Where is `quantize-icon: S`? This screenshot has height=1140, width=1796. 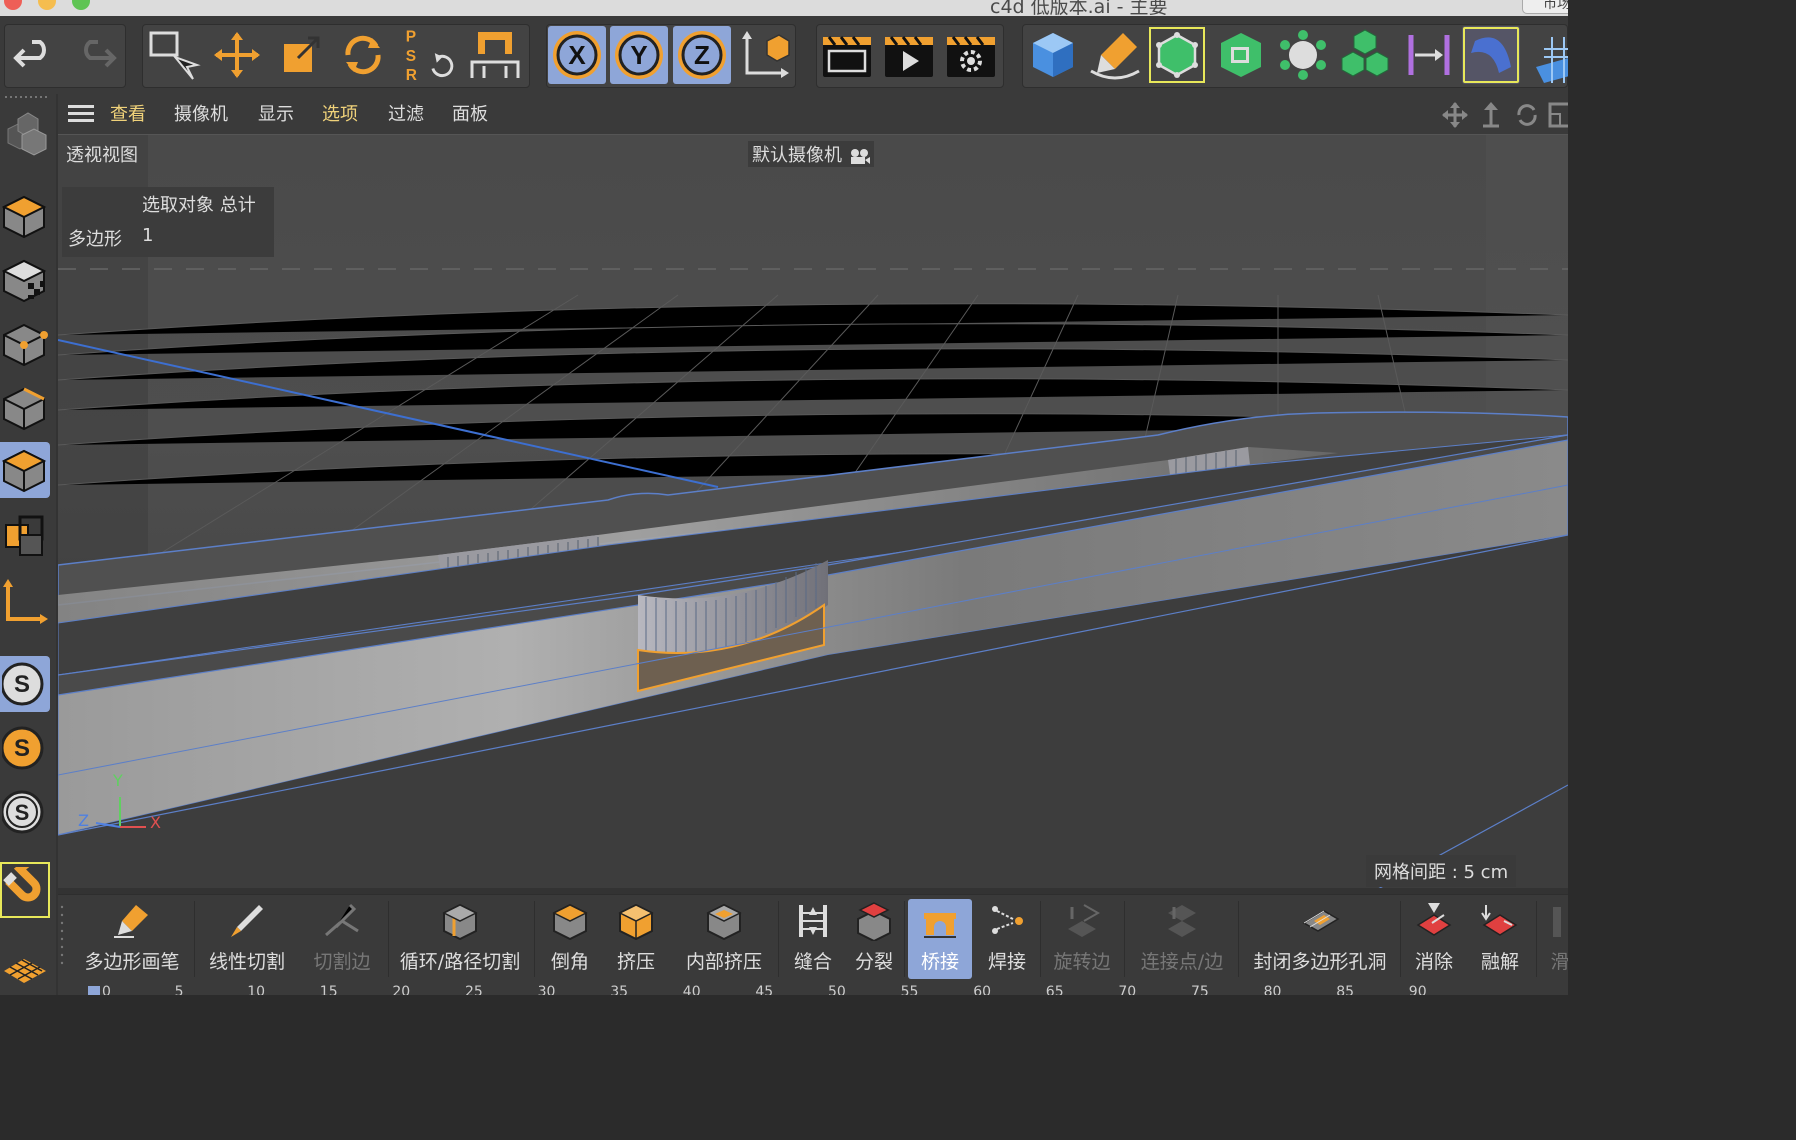 quantize-icon: S is located at coordinates (25, 812).